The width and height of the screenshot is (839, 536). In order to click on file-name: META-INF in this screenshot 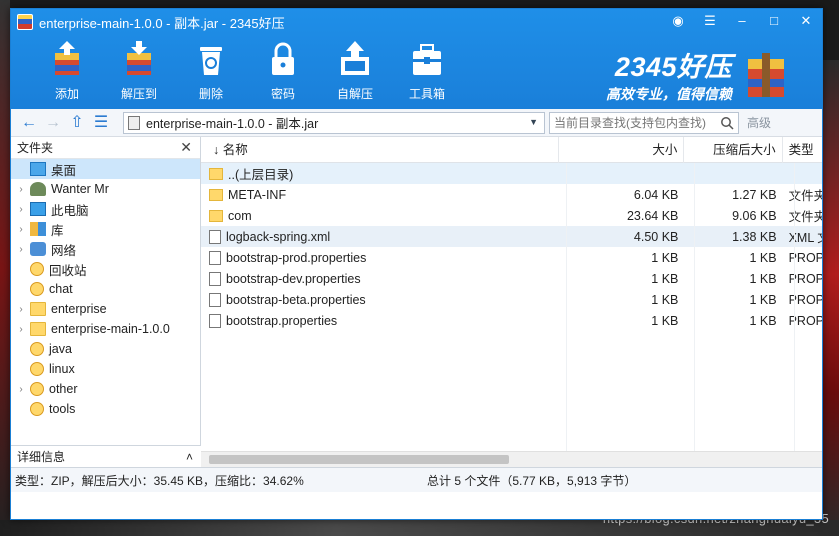, I will do `click(257, 194)`.